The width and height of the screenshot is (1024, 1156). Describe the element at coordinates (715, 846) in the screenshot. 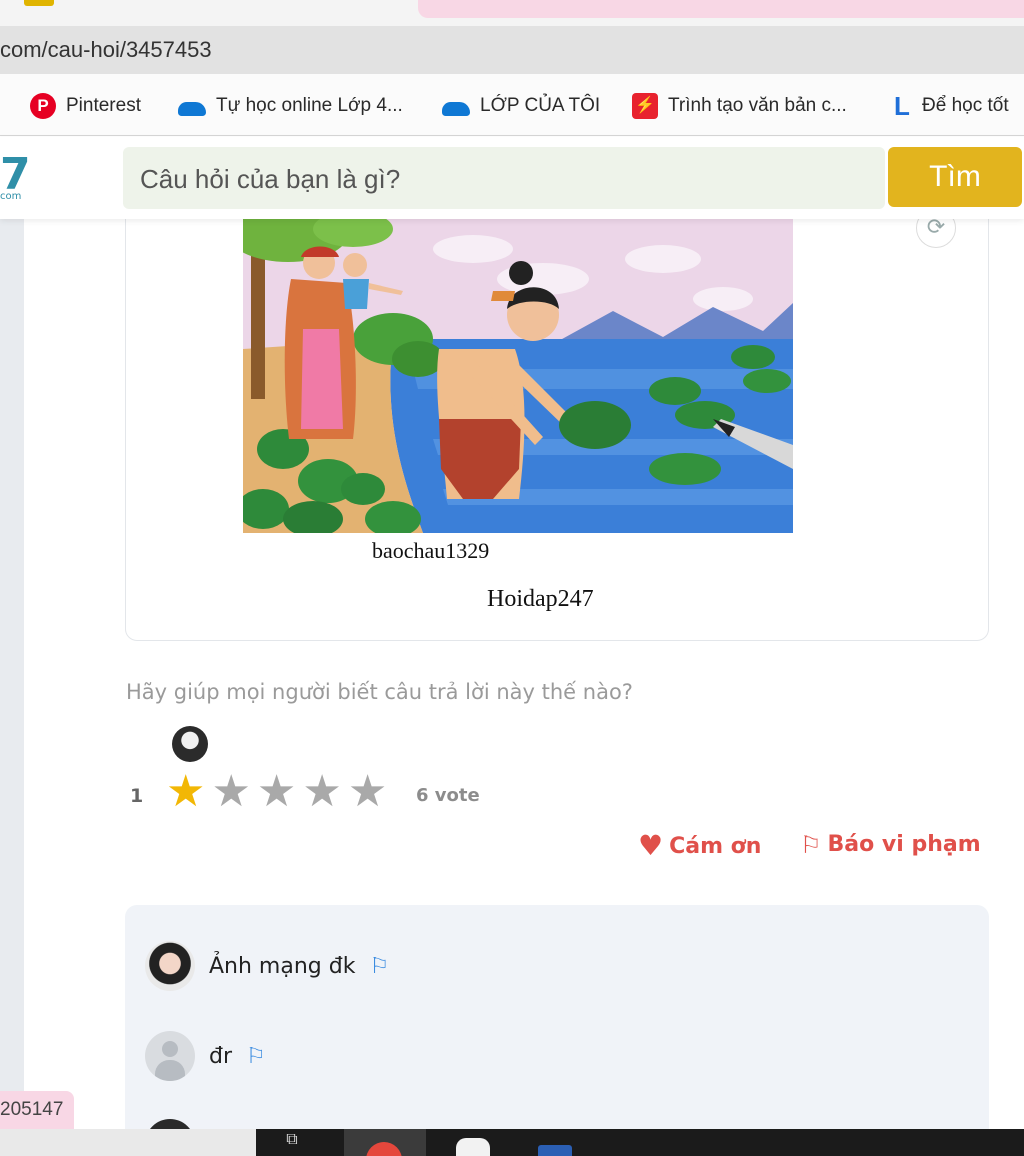

I see `thanks-label: Cám ơn` at that location.